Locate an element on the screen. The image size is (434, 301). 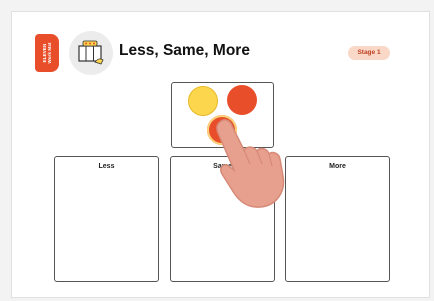
mat-less: Less is located at coordinates (106, 219).